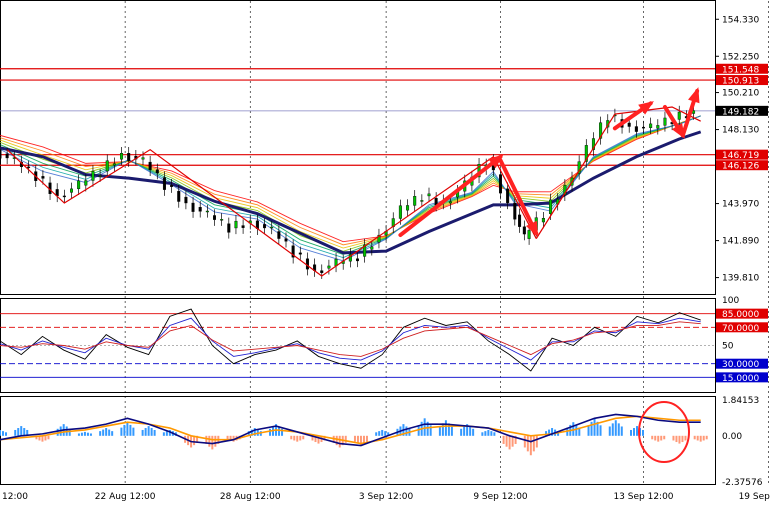 Image resolution: width=770 pixels, height=509 pixels. What do you see at coordinates (386, 497) in the screenshot?
I see `x-tick-label: 3 Sep 12:00` at bounding box center [386, 497].